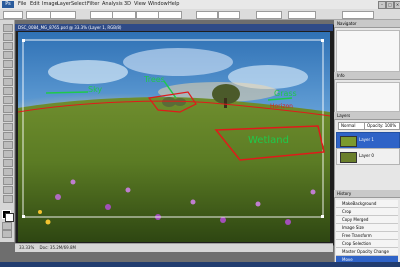 The image size is (400, 267). I want to click on background-color-swatch, so click(9, 217).